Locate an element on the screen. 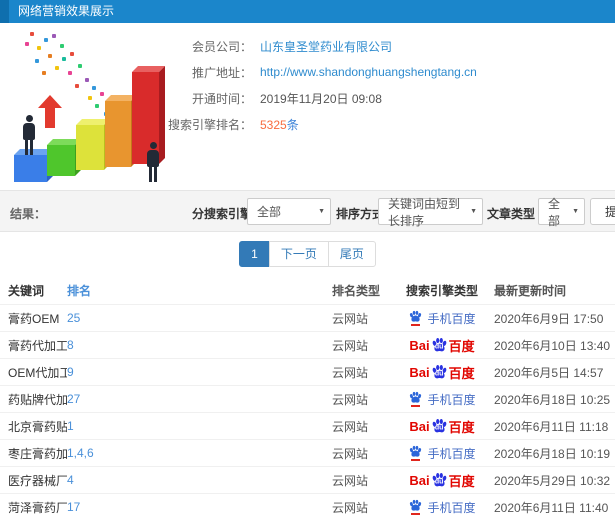 The width and height of the screenshot is (615, 520). updated-cell: 2020年6月18日 10:25 is located at coordinates (552, 399).